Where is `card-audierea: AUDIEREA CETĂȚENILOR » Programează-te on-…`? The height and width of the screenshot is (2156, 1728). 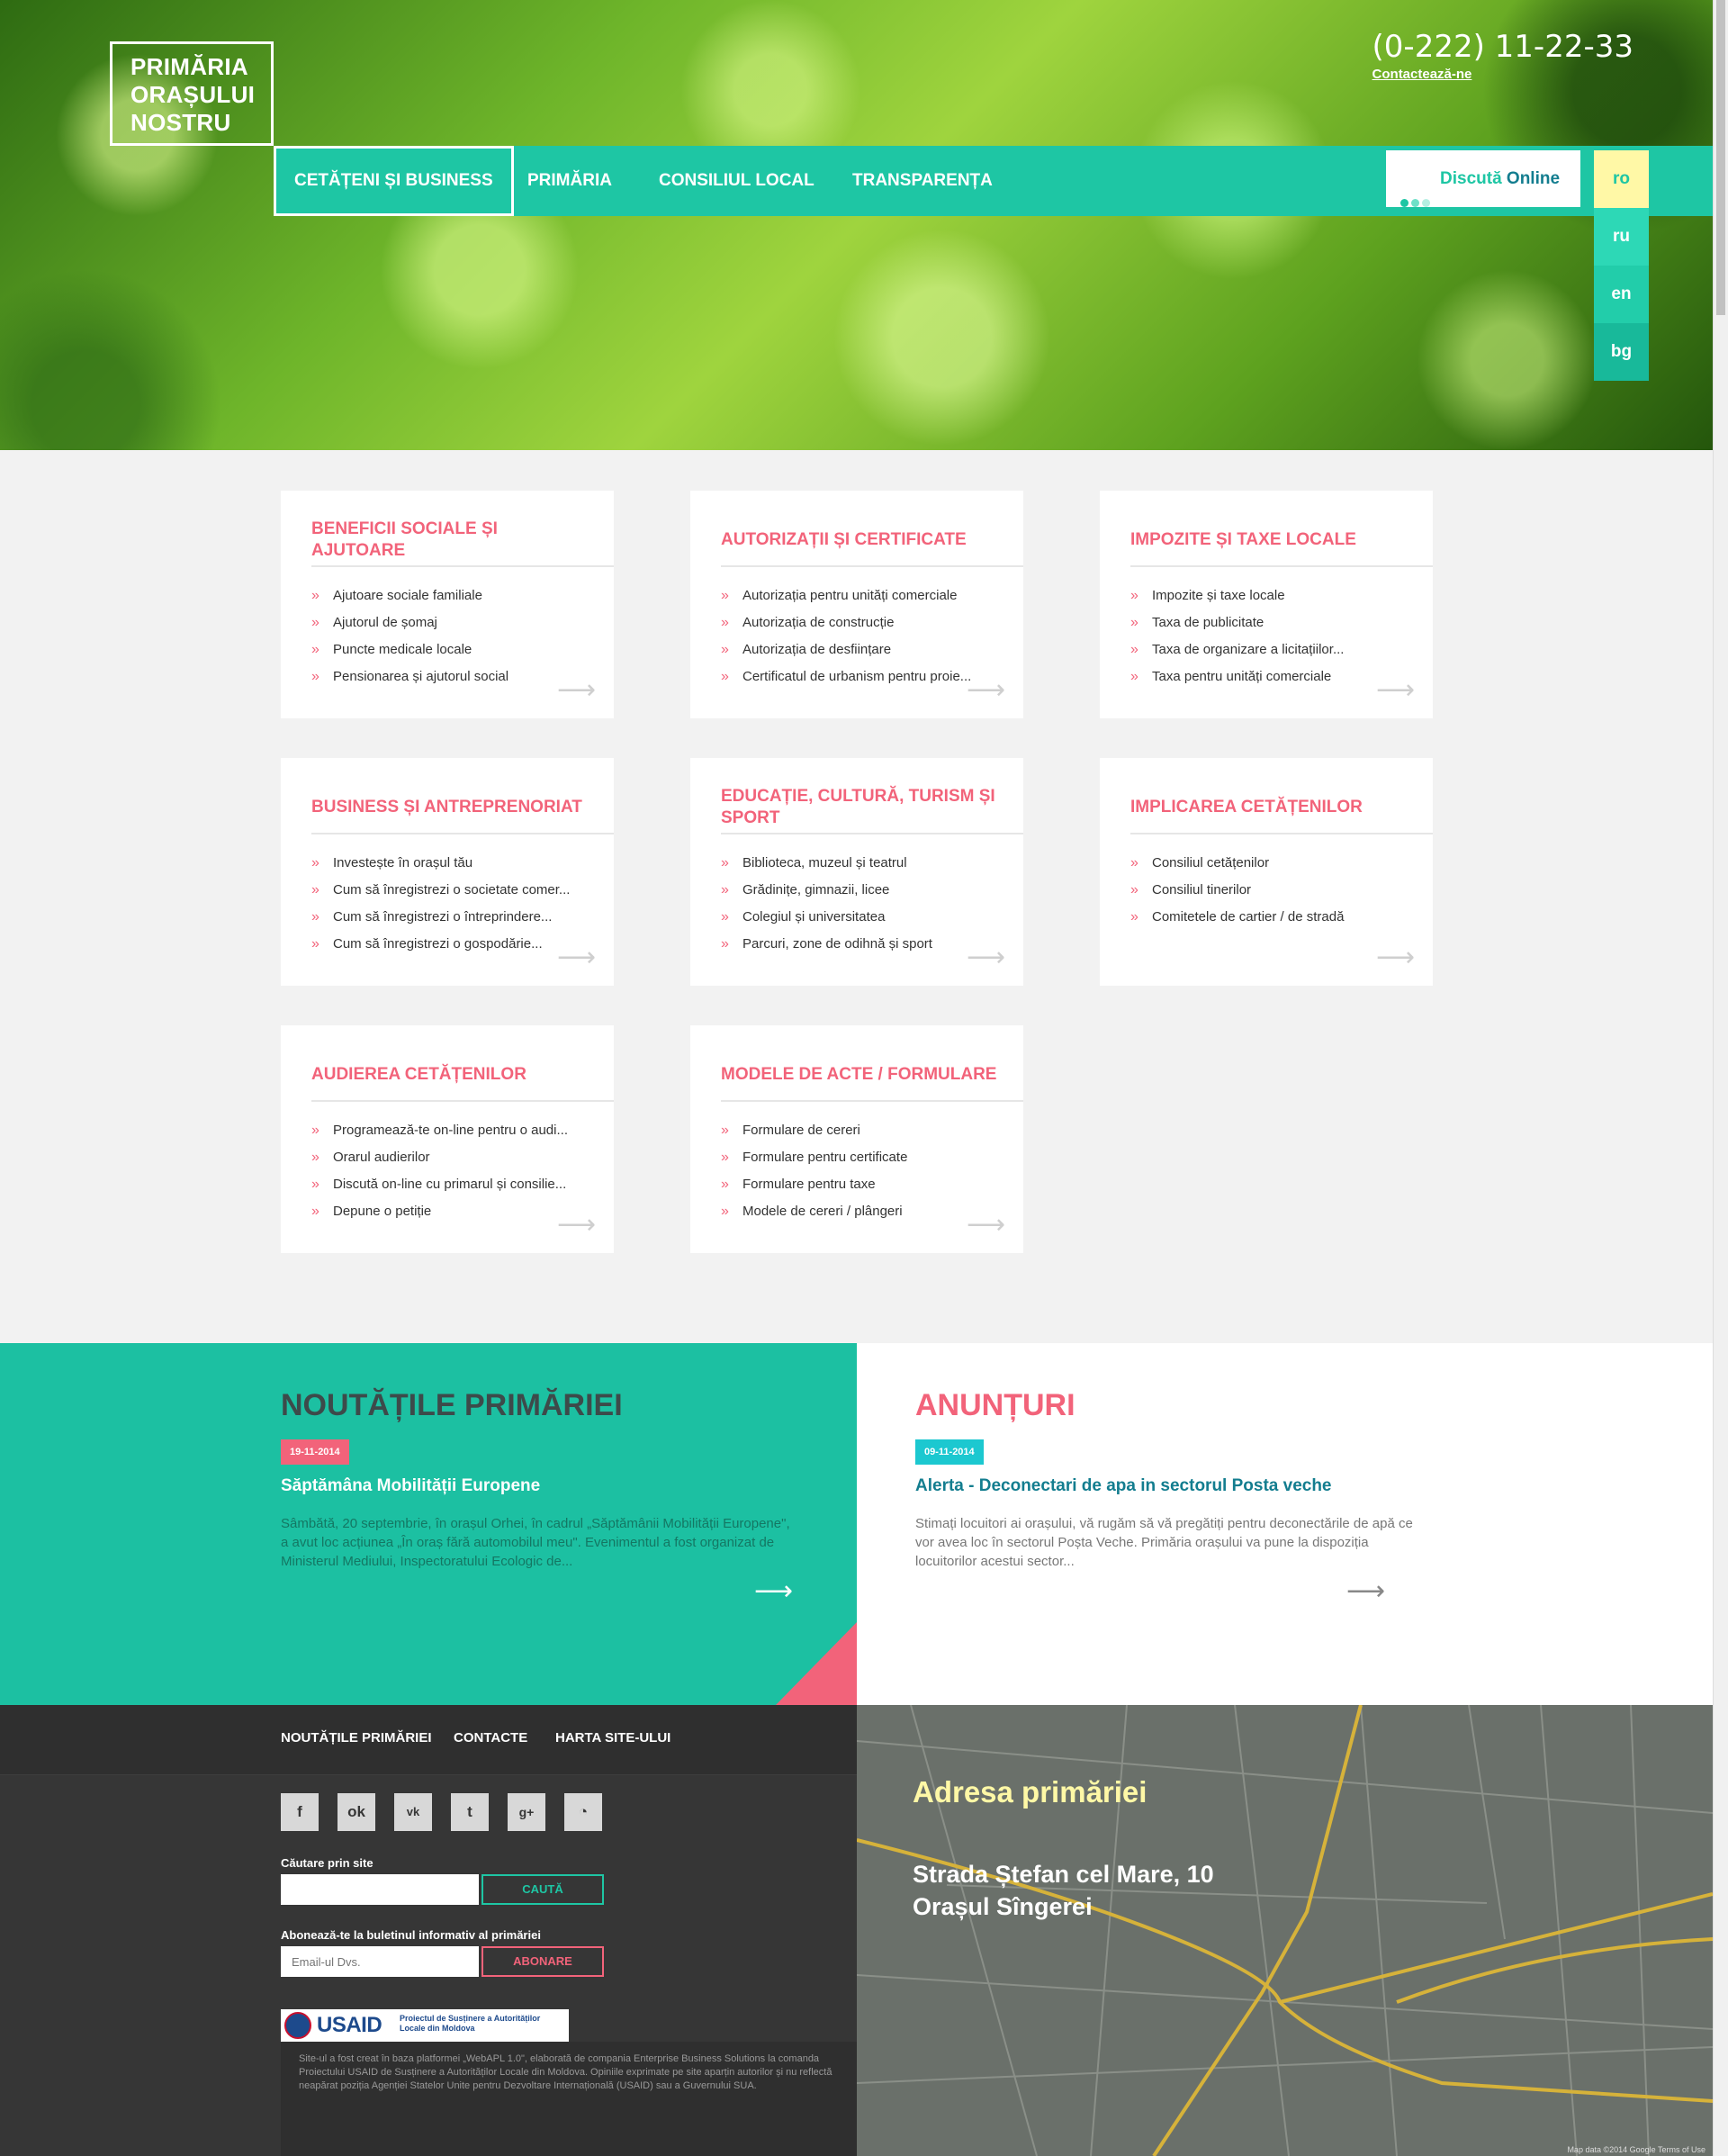
card-audierea: AUDIEREA CETĂȚENILOR » Programează-te on-… is located at coordinates (447, 1139).